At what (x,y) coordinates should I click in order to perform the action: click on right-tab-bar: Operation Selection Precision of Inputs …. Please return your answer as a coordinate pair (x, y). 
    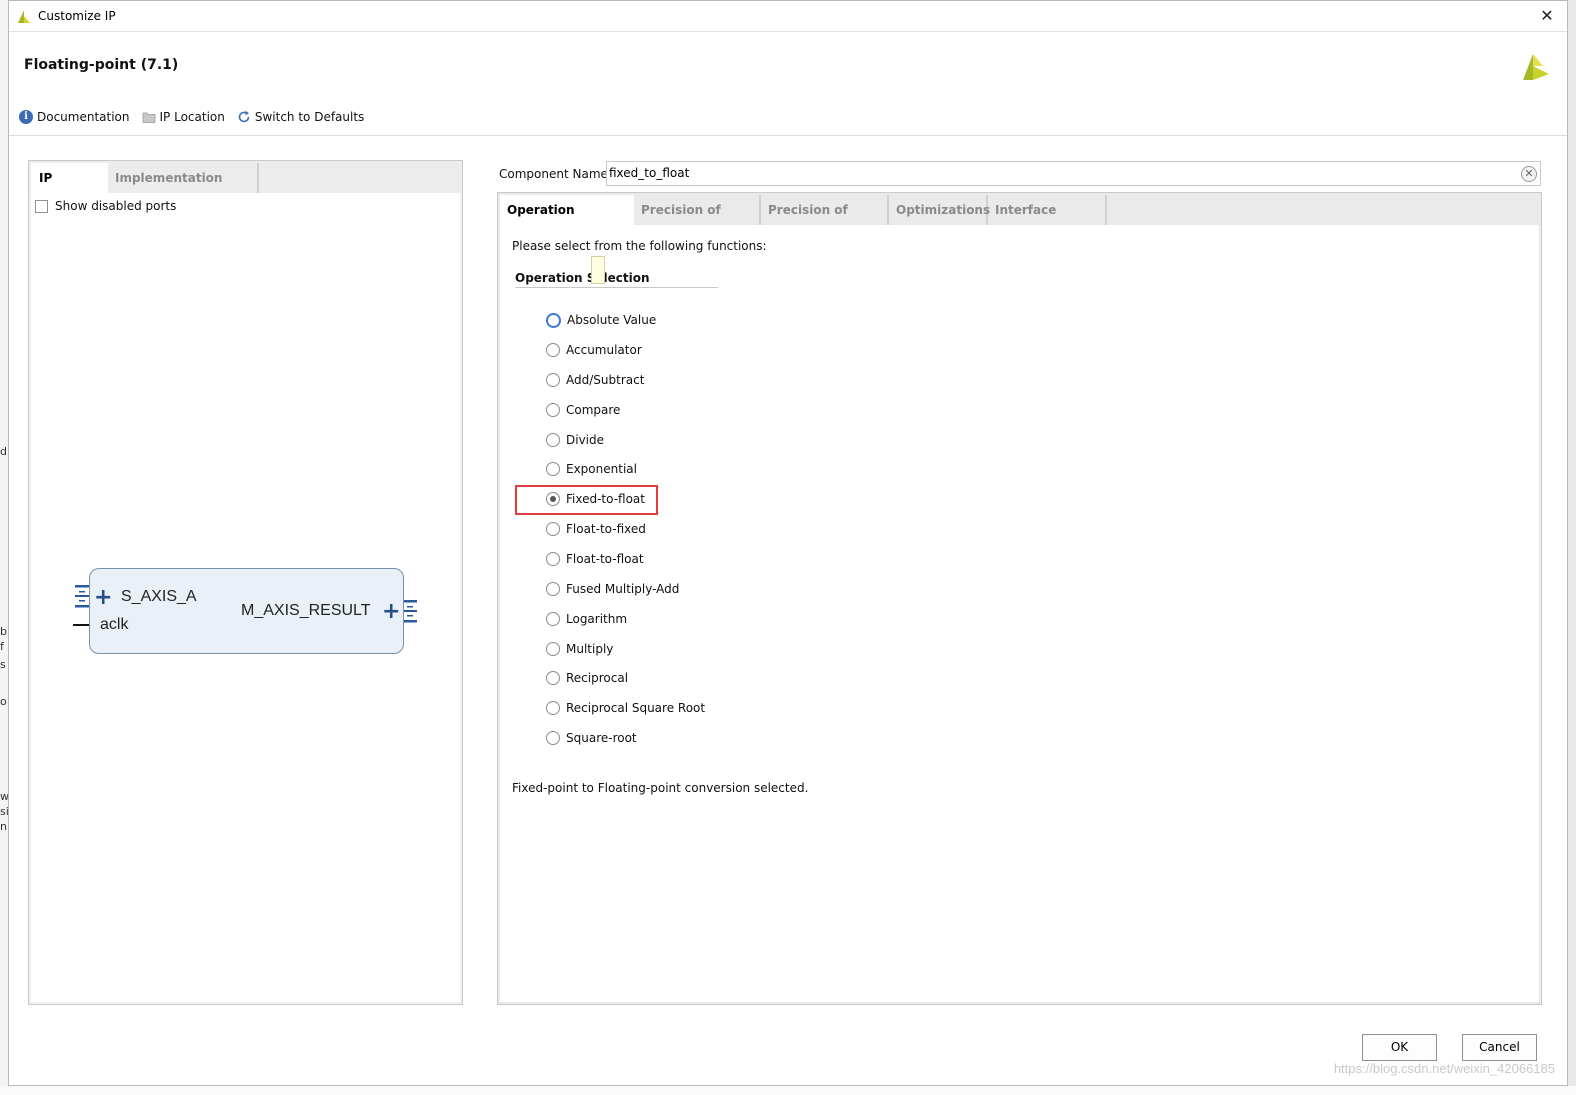
    Looking at the image, I should click on (1019, 220).